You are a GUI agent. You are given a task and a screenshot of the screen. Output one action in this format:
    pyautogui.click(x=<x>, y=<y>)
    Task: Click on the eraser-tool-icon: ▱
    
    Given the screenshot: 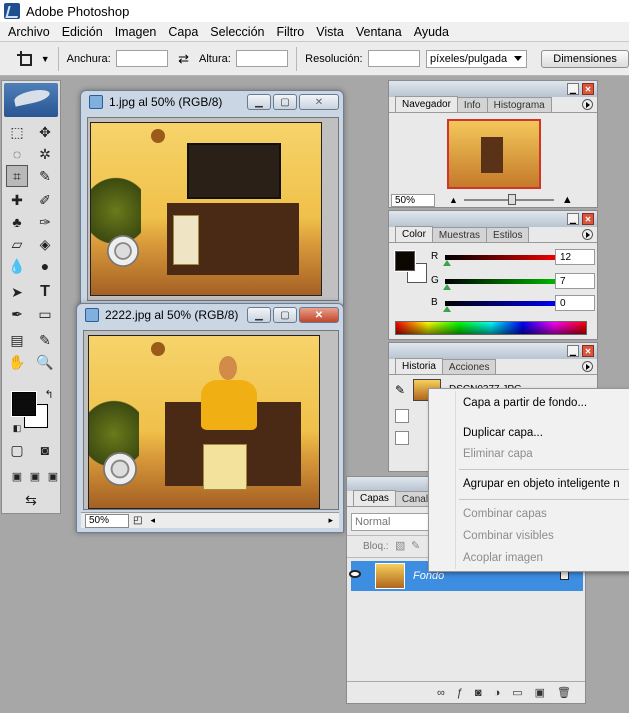 What is the action you would take?
    pyautogui.click(x=17, y=244)
    